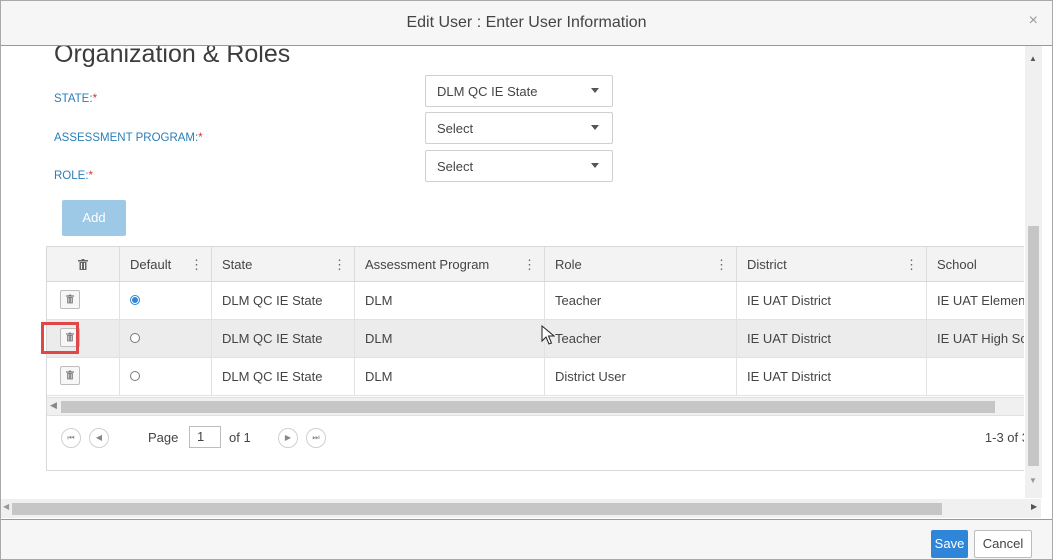 This screenshot has height=560, width=1053. What do you see at coordinates (163, 437) in the screenshot?
I see `page-label: Page` at bounding box center [163, 437].